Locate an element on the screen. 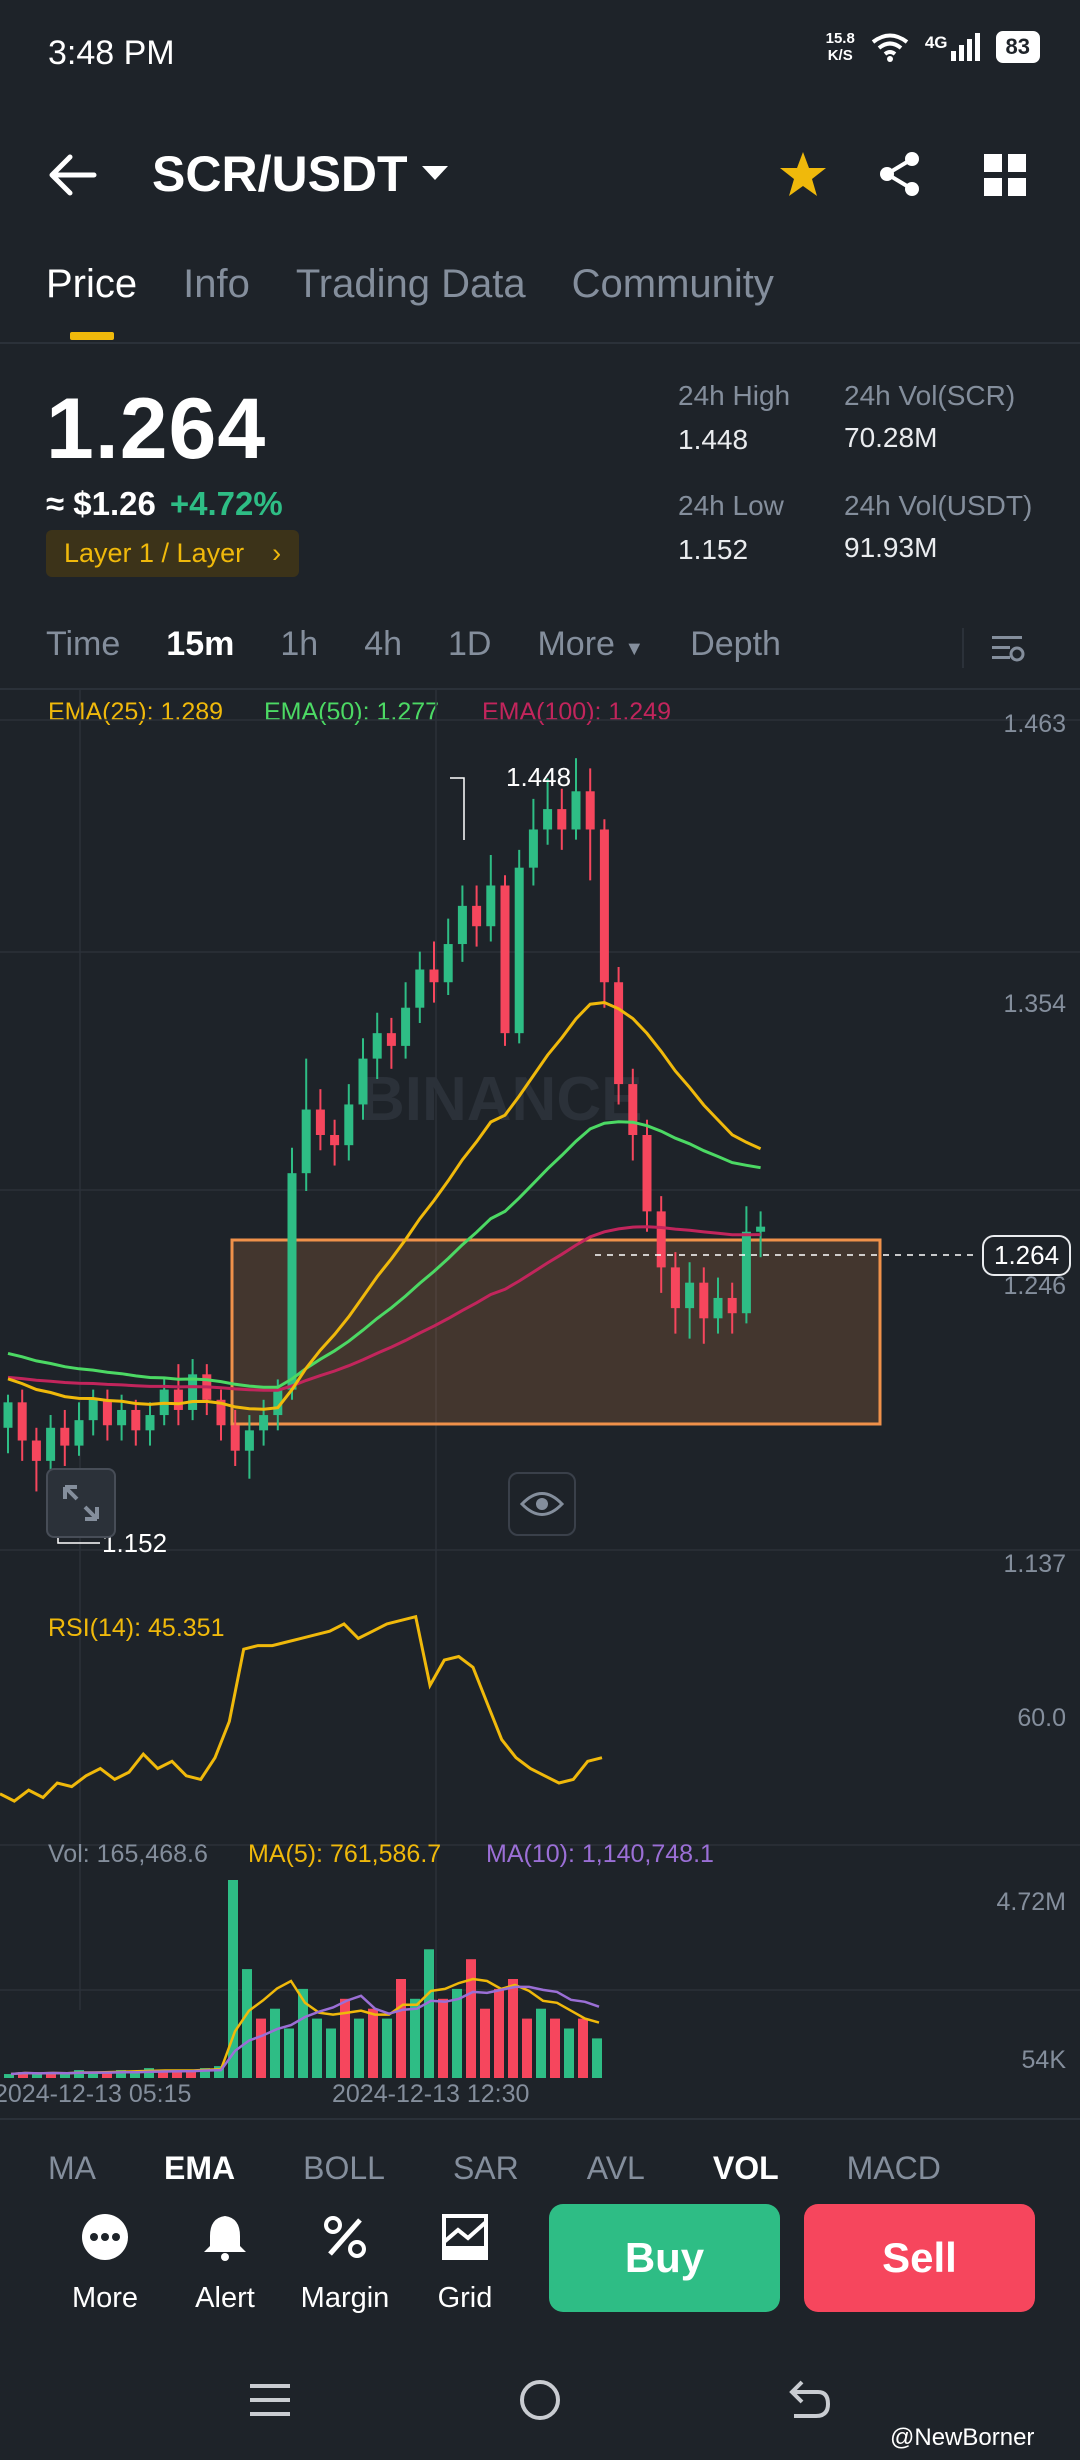 The image size is (1080, 2460). home-icon is located at coordinates (540, 2400).